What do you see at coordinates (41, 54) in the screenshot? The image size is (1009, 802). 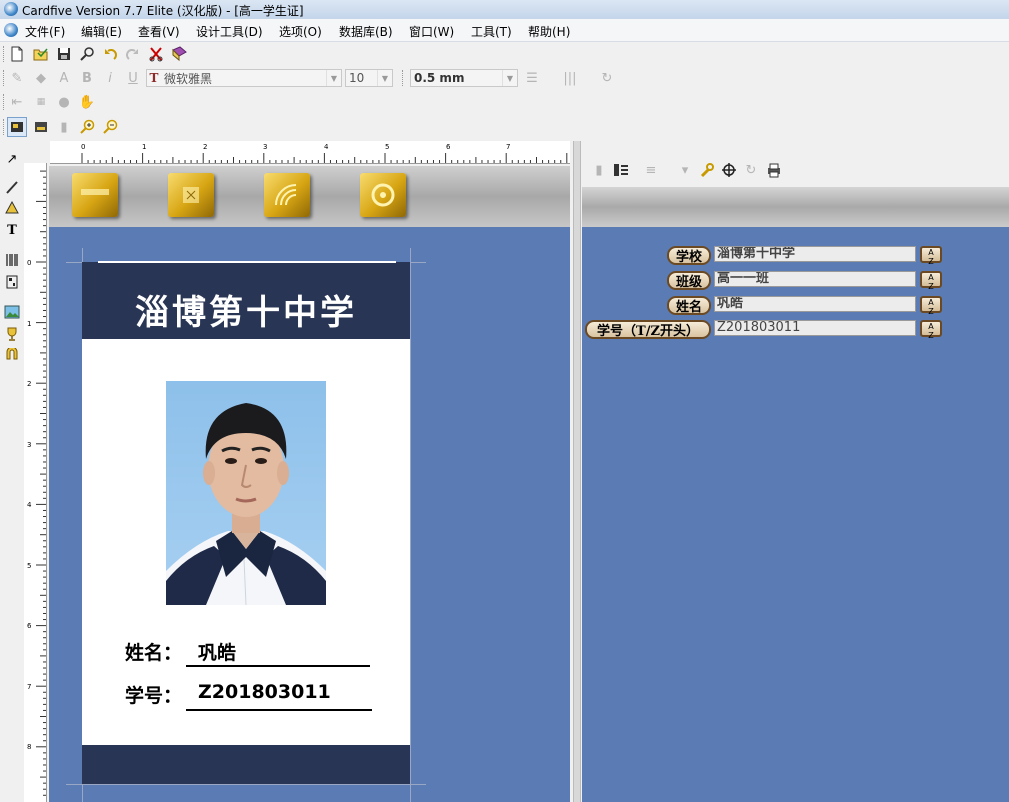 I see `open-folder-icon` at bounding box center [41, 54].